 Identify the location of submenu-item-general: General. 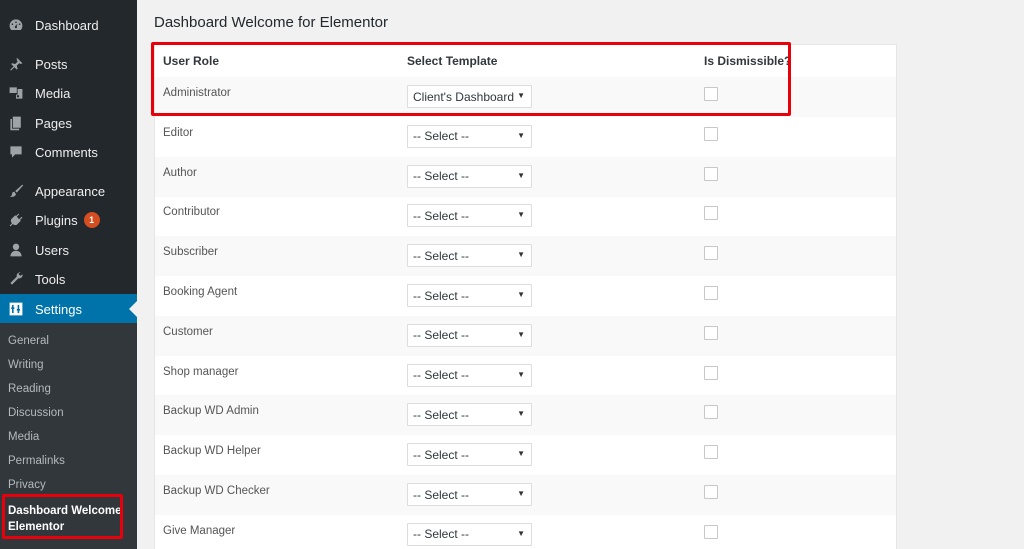
(28, 341).